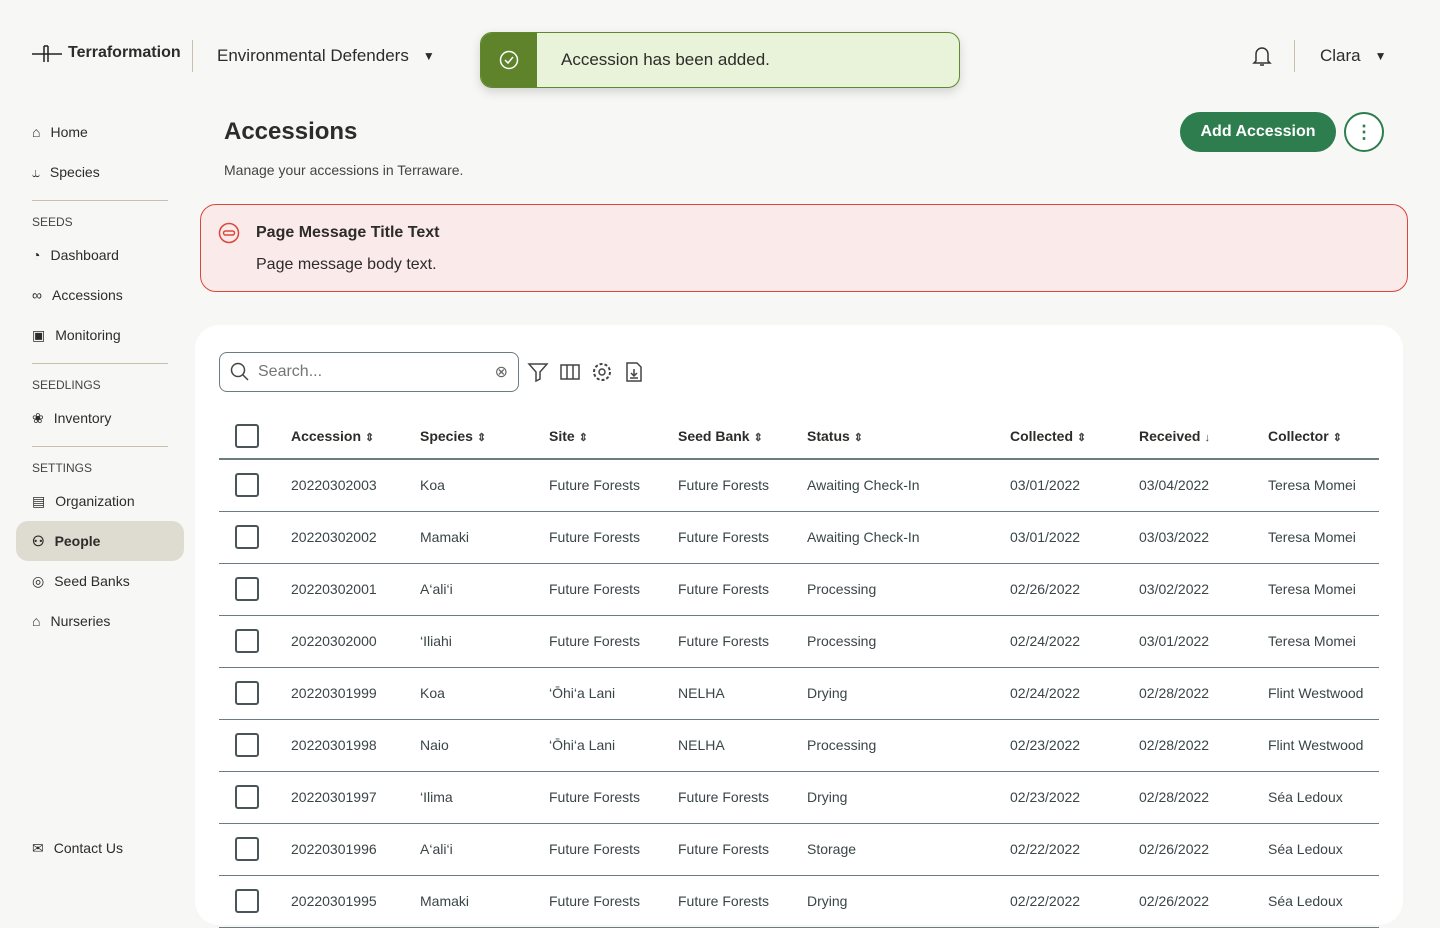 This screenshot has width=1440, height=928. What do you see at coordinates (720, 60) in the screenshot?
I see `success-toast: Accession has been added.` at bounding box center [720, 60].